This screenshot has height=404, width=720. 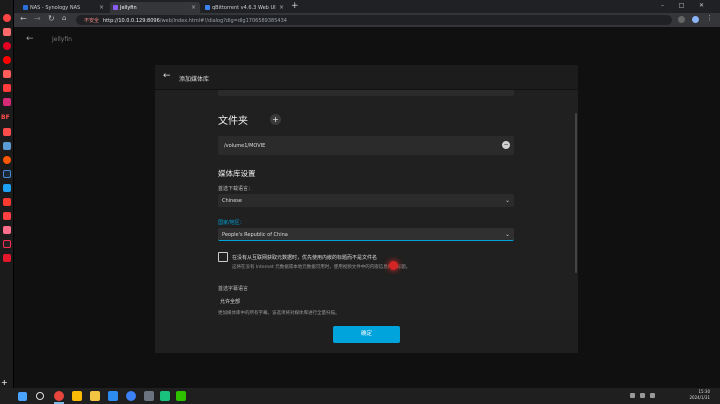 What do you see at coordinates (194, 79) in the screenshot?
I see `dialog-title: 添加媒体库` at bounding box center [194, 79].